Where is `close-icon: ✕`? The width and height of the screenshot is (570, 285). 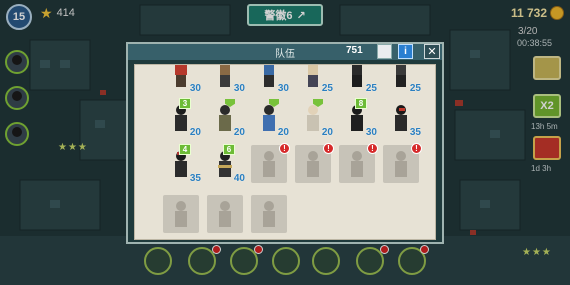
close-icon: ✕ is located at coordinates (432, 52).